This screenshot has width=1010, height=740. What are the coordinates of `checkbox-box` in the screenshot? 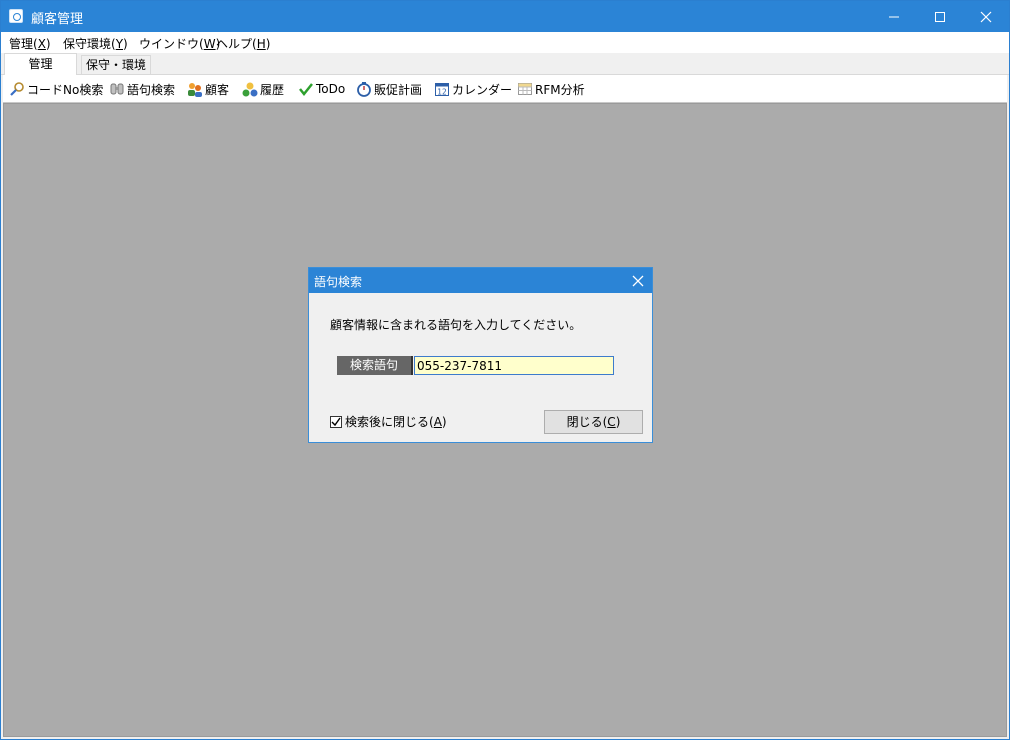 It's located at (336, 421).